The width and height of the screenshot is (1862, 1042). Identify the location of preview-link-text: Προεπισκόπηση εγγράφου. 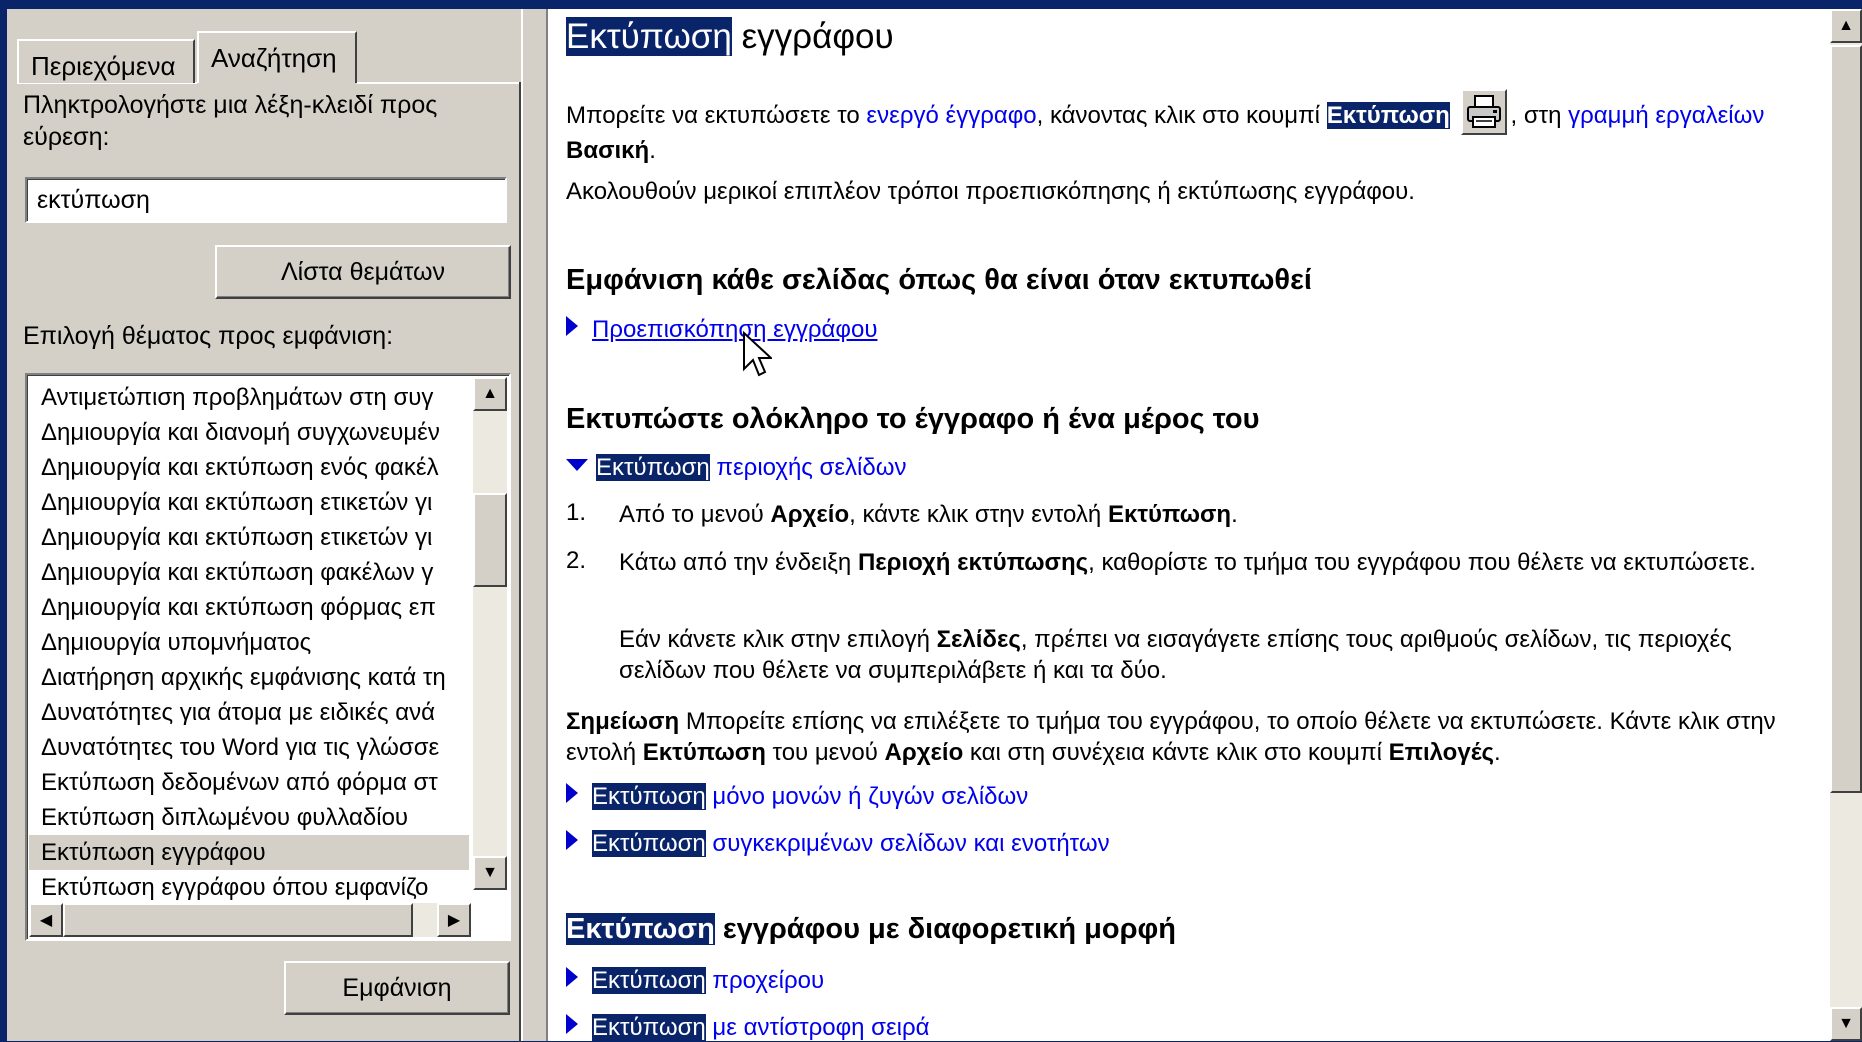
(734, 329).